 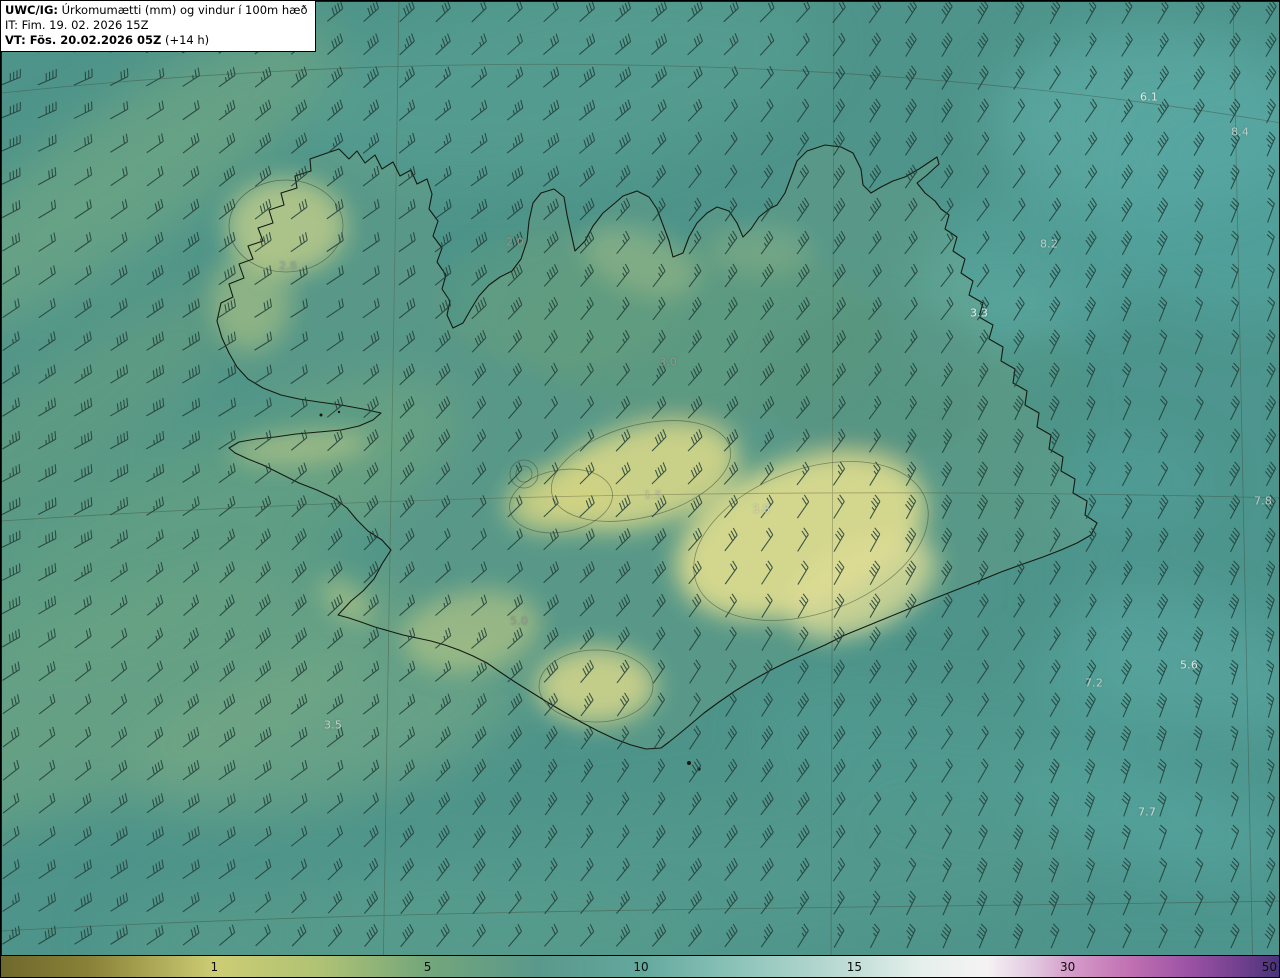 What do you see at coordinates (214, 966) in the screenshot?
I see `colorbar-tick: 1` at bounding box center [214, 966].